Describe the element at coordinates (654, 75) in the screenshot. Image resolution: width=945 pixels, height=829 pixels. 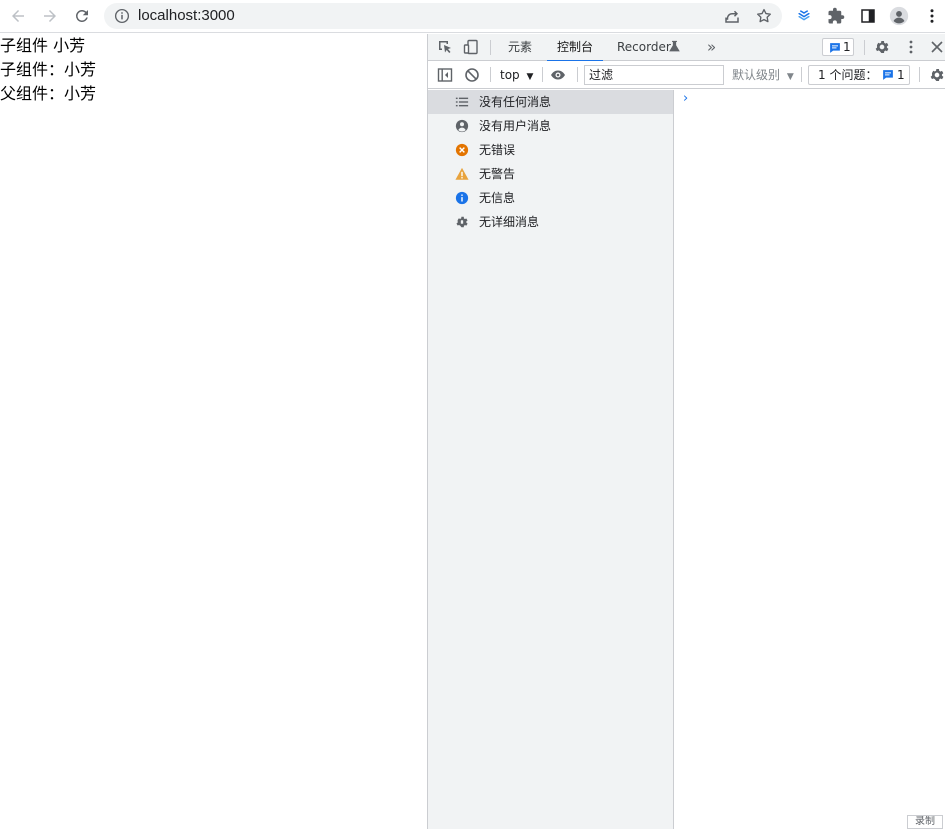
I see `filter-input: 过滤` at that location.